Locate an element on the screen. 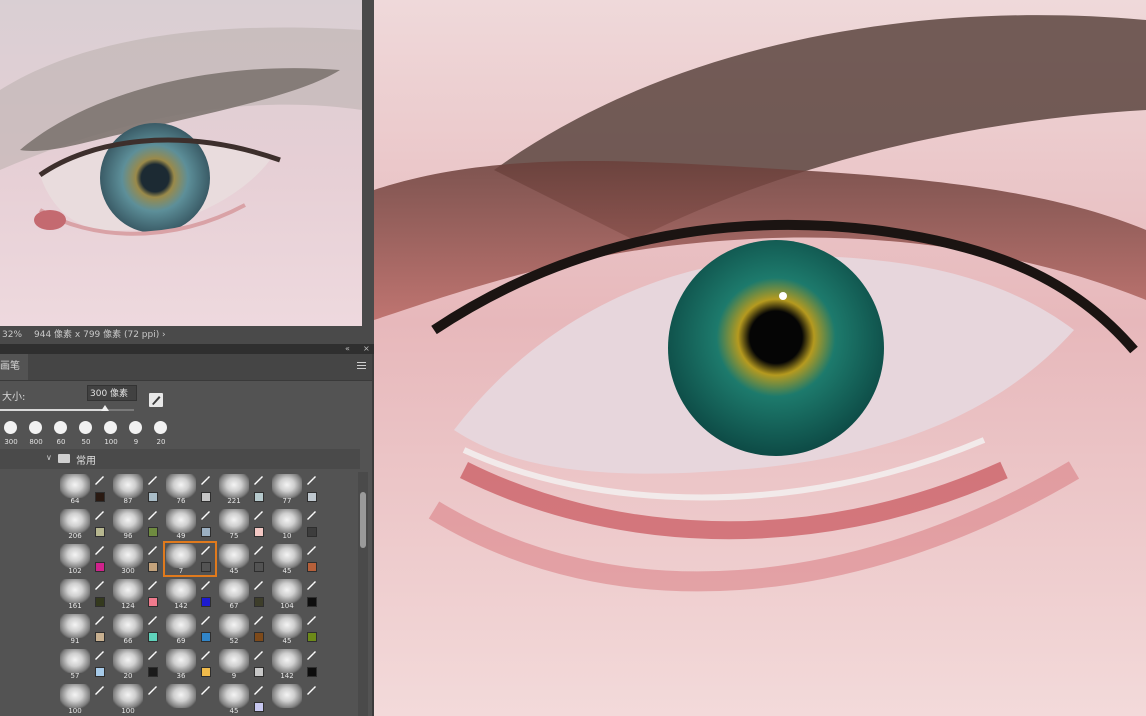 Image resolution: width=1146 pixels, height=716 pixels. brush-preset: 104 is located at coordinates (296, 594).